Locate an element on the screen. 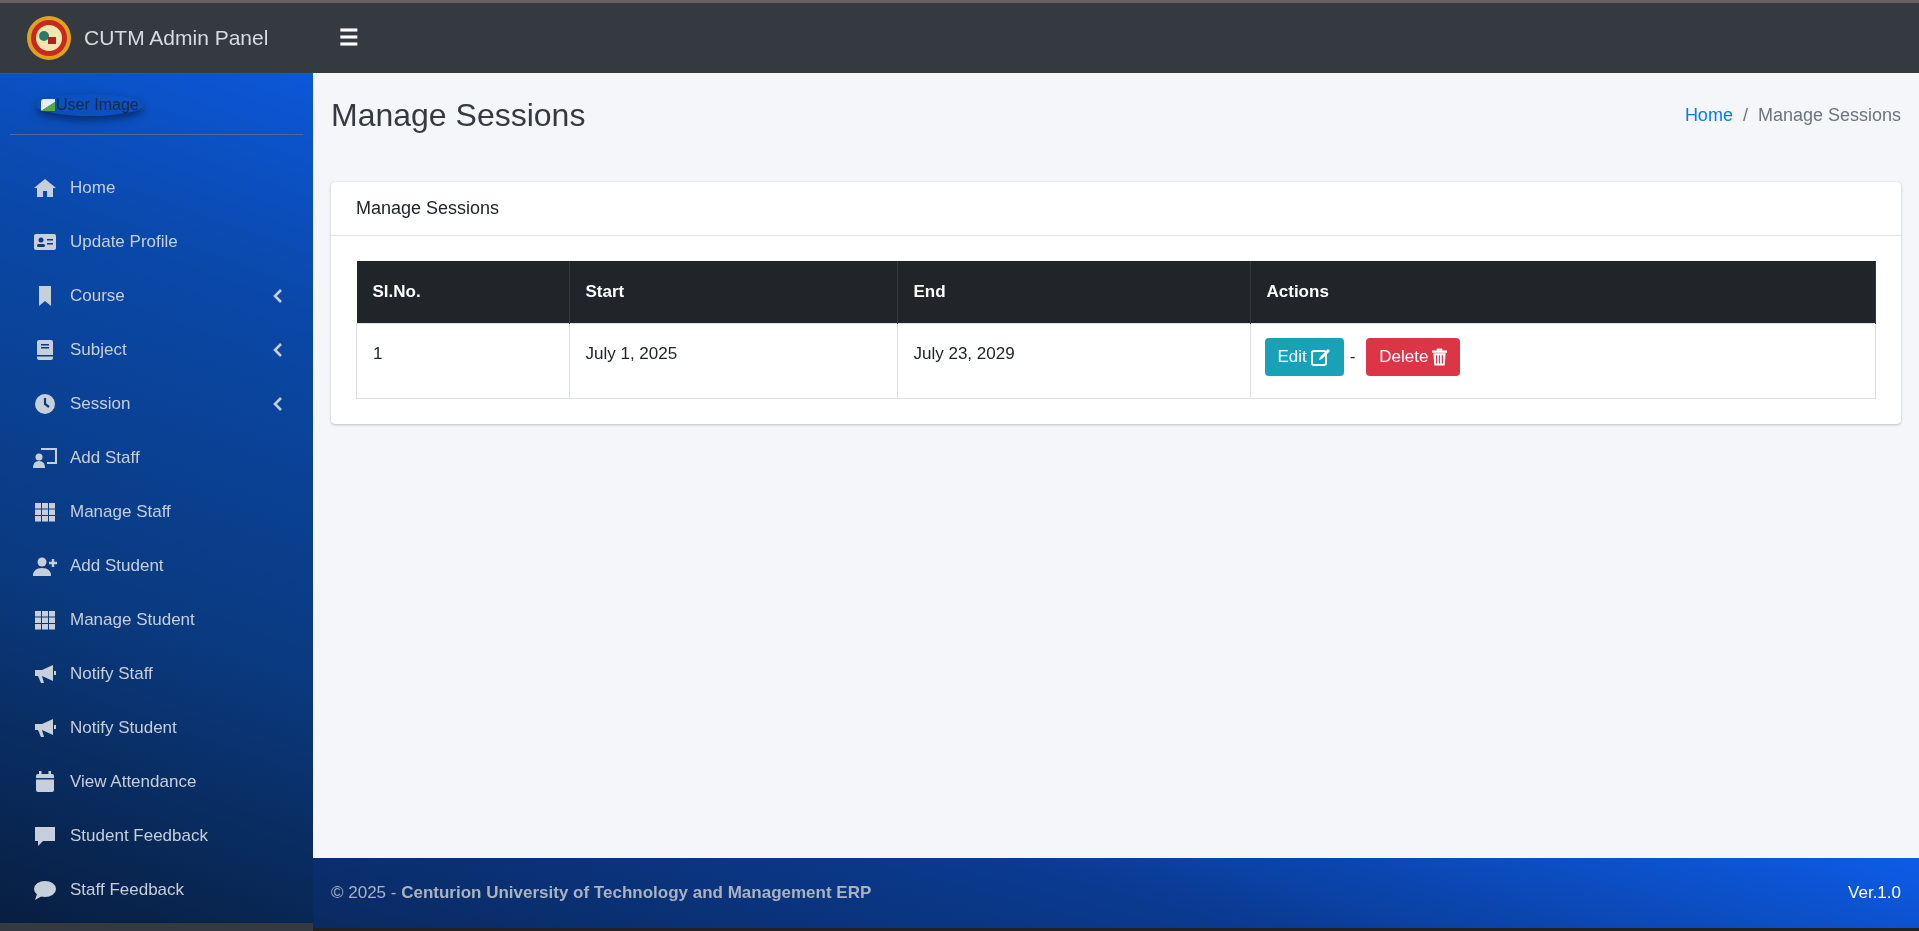 This screenshot has width=1919, height=931. delete-button: Delete is located at coordinates (1413, 357).